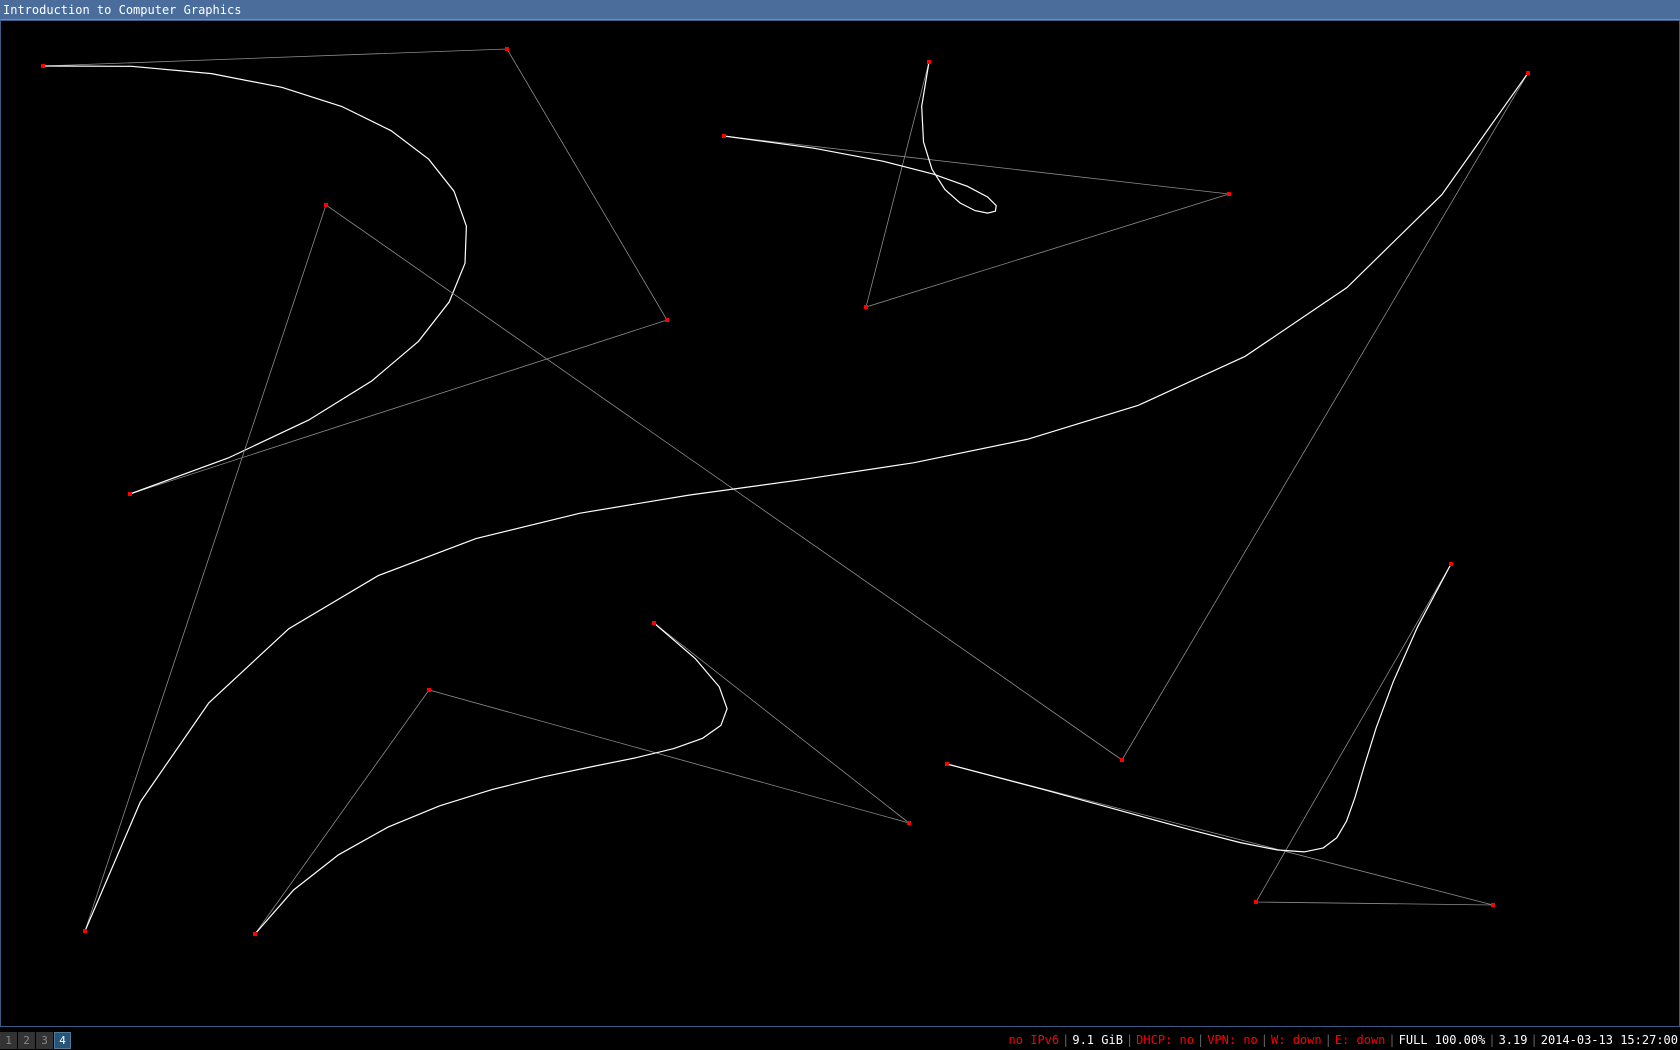 Image resolution: width=1680 pixels, height=1050 pixels. Describe the element at coordinates (8, 1040) in the screenshot. I see `workspace-button-1: 1` at that location.